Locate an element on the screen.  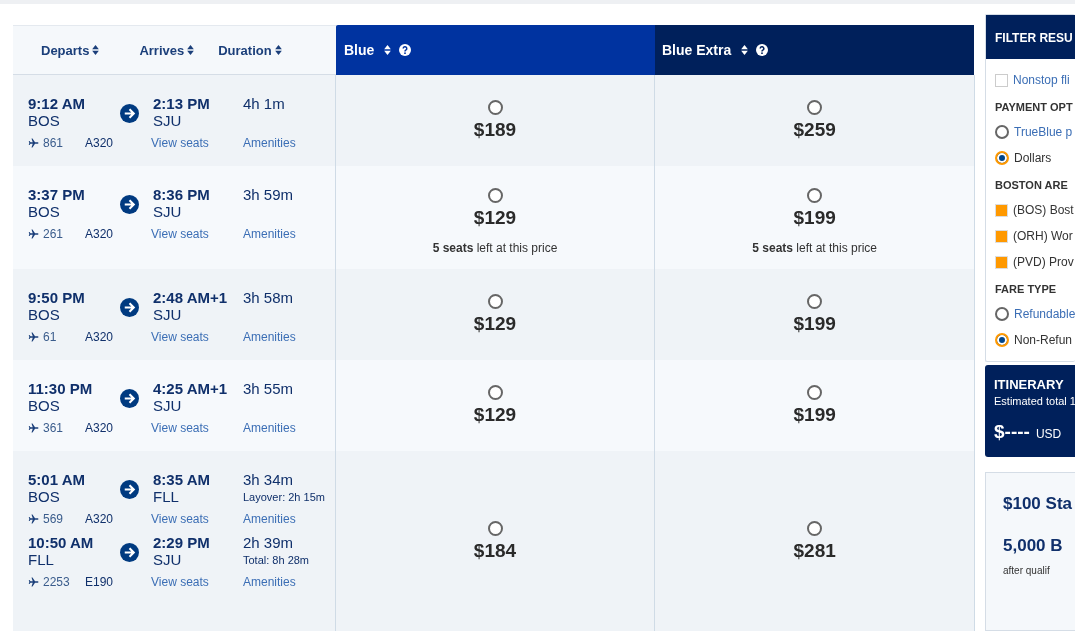
option-label: Refundable is located at coordinates (1044, 314).